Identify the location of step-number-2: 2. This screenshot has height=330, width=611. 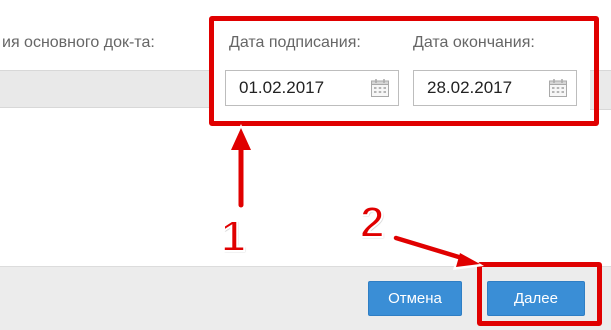
(372, 222).